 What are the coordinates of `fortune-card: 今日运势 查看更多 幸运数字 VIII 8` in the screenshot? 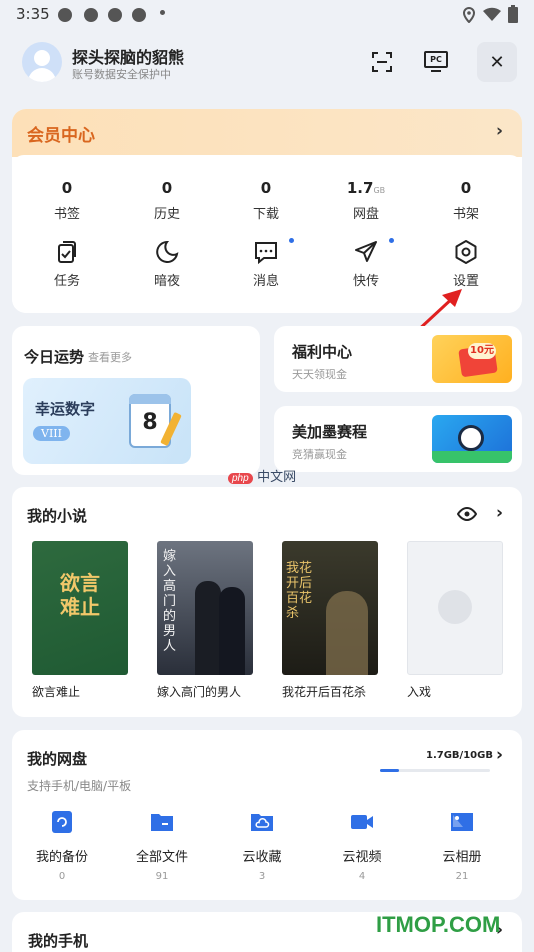 It's located at (136, 400).